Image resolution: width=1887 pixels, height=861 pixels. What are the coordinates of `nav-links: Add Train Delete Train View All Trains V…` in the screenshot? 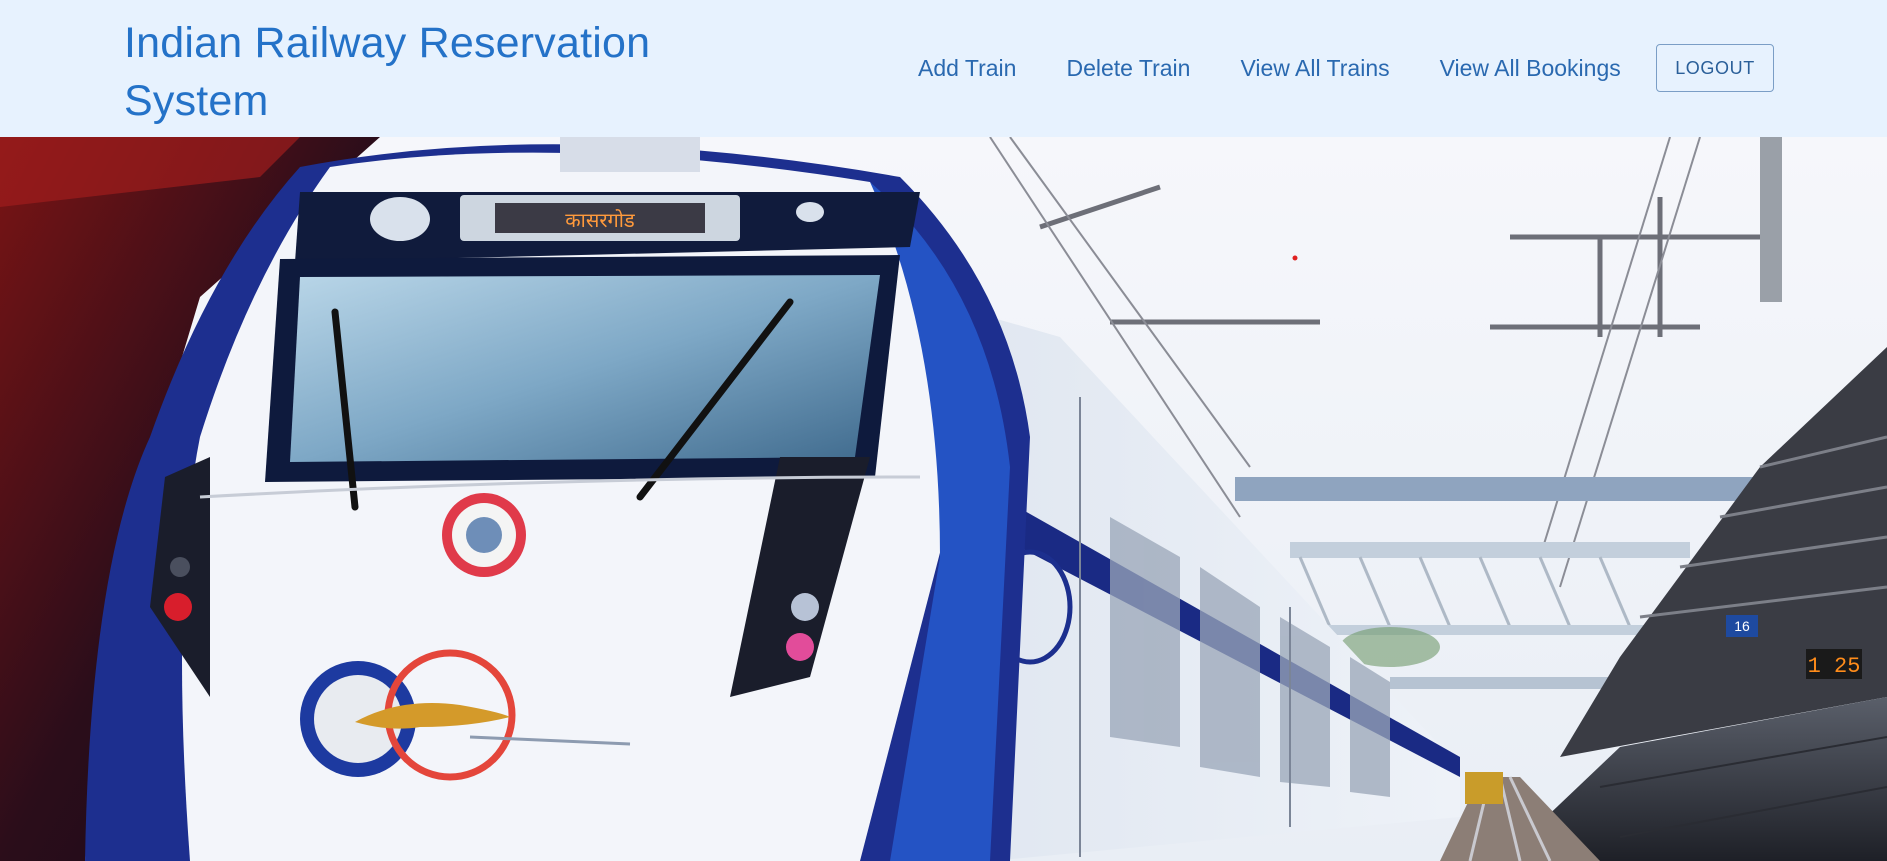 It's located at (1294, 68).